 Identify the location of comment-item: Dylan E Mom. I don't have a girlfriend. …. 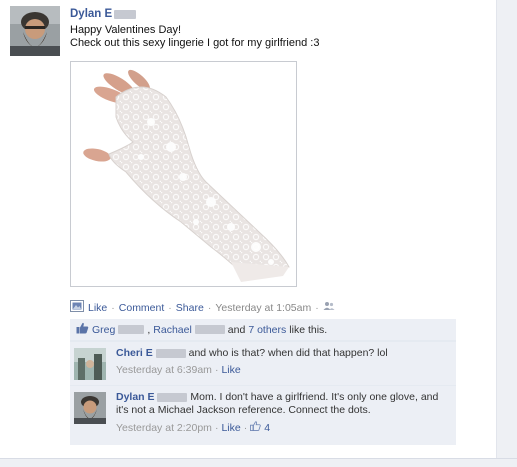
(263, 415).